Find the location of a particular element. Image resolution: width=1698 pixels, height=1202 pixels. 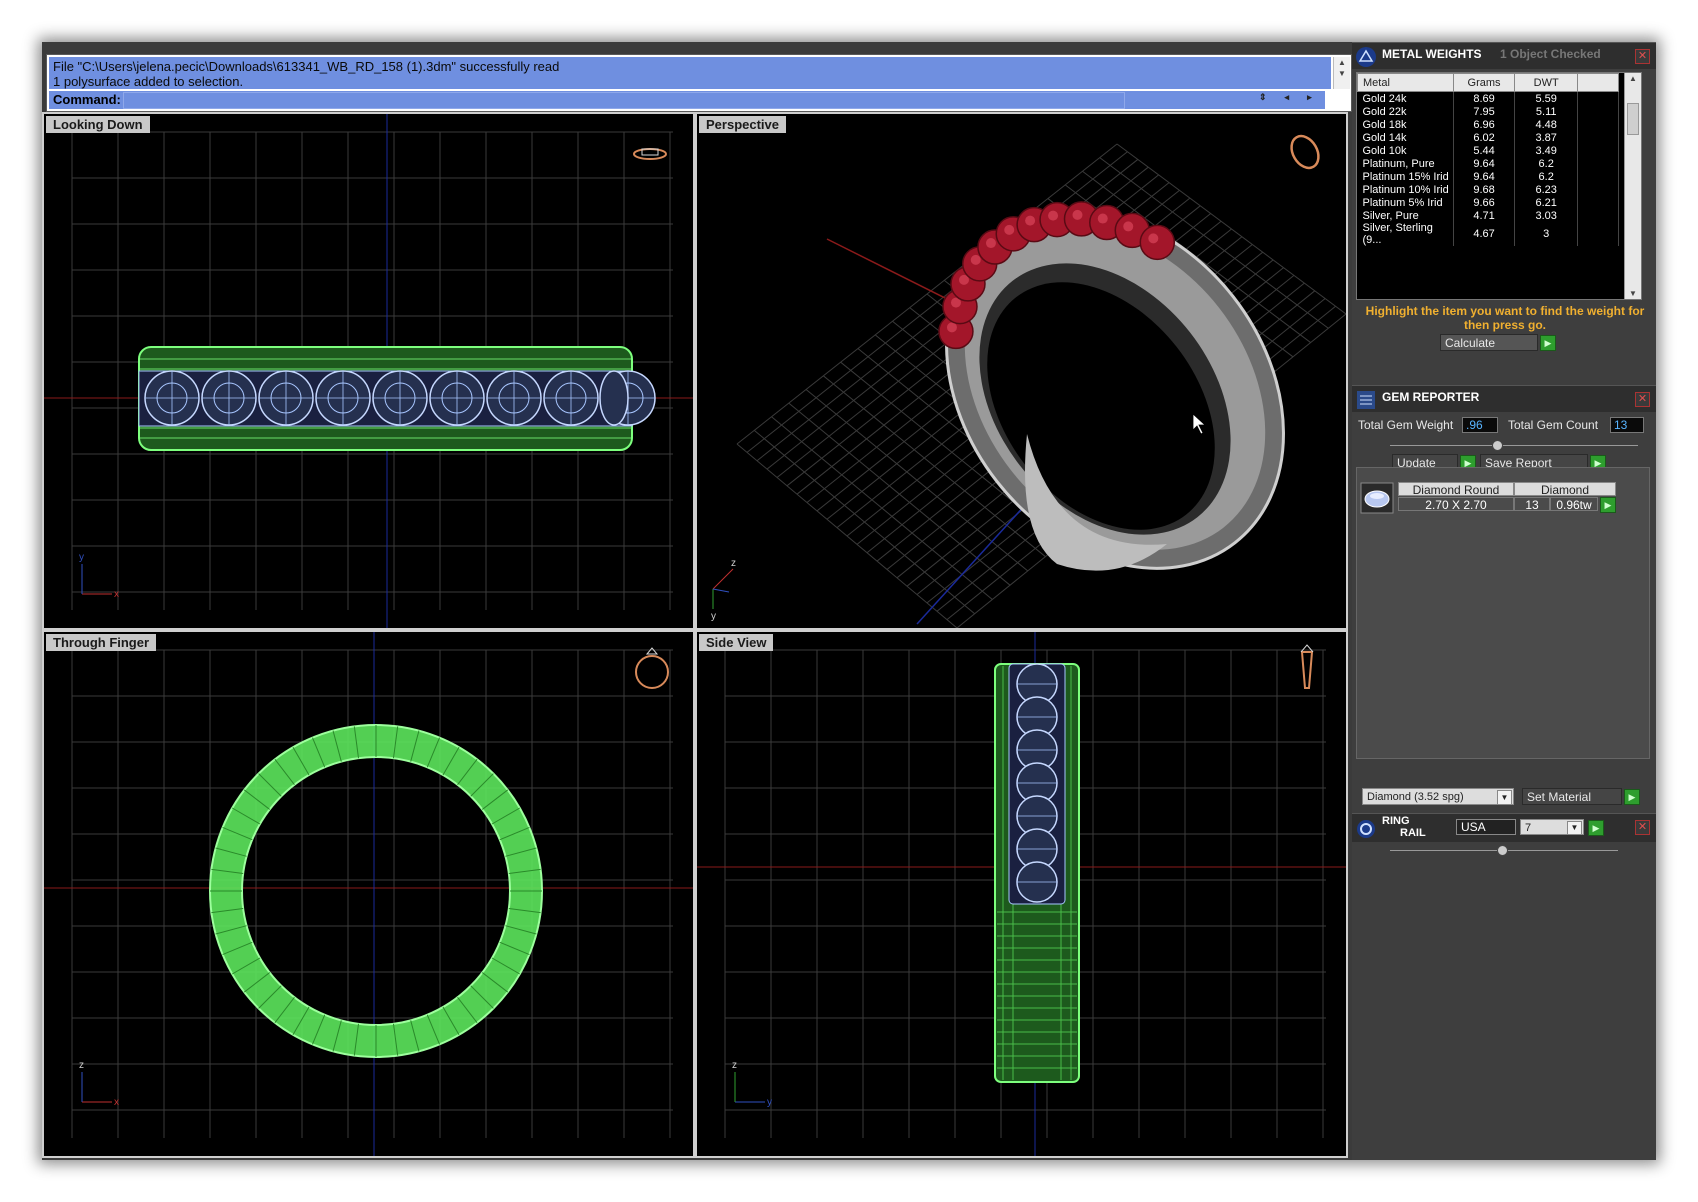

history-scrollbar: ▲ ▼ is located at coordinates (1341, 73).